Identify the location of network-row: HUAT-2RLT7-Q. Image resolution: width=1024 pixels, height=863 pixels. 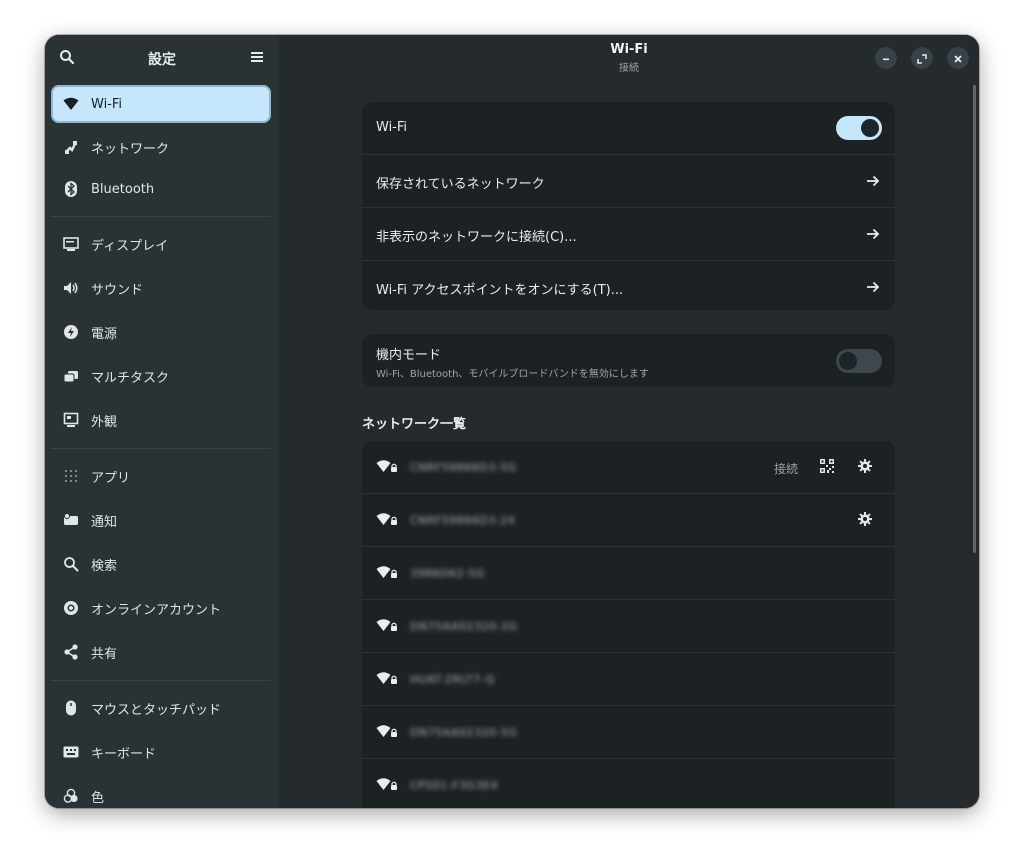
(628, 679).